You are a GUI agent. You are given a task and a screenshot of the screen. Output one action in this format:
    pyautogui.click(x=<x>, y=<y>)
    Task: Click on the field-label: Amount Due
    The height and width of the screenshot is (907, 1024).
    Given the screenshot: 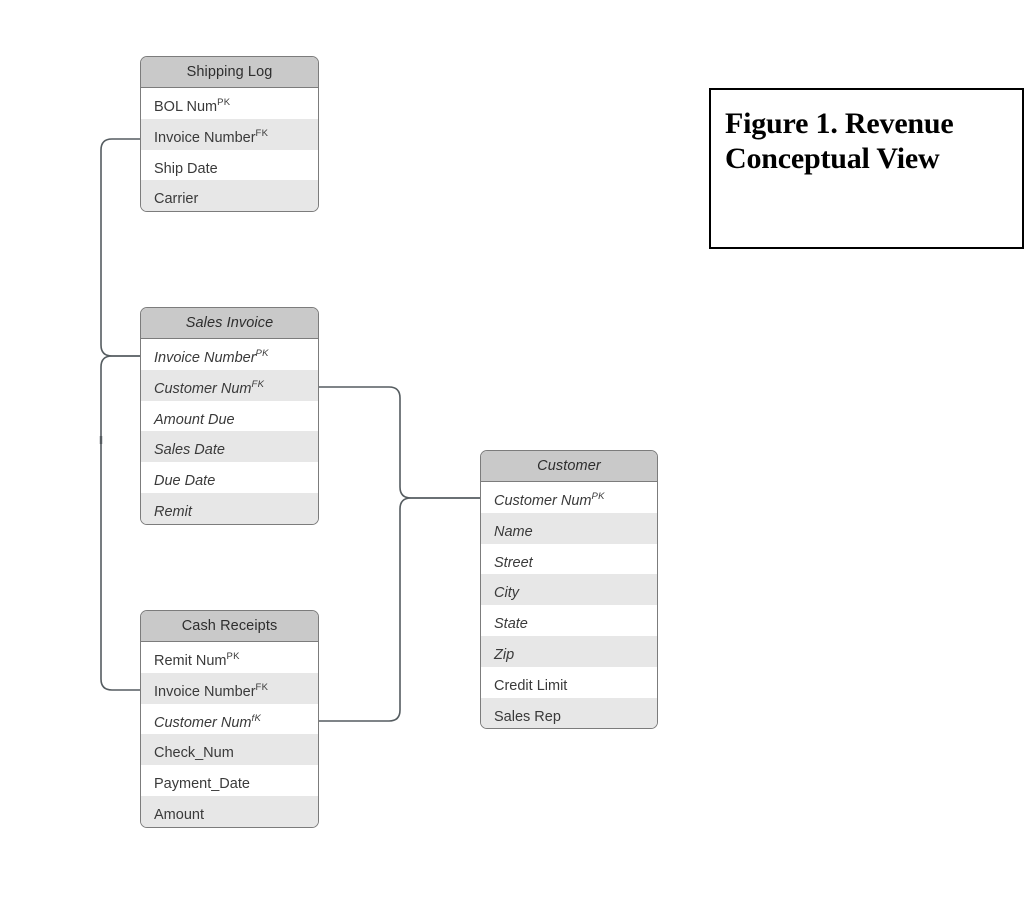 What is the action you would take?
    pyautogui.click(x=194, y=419)
    